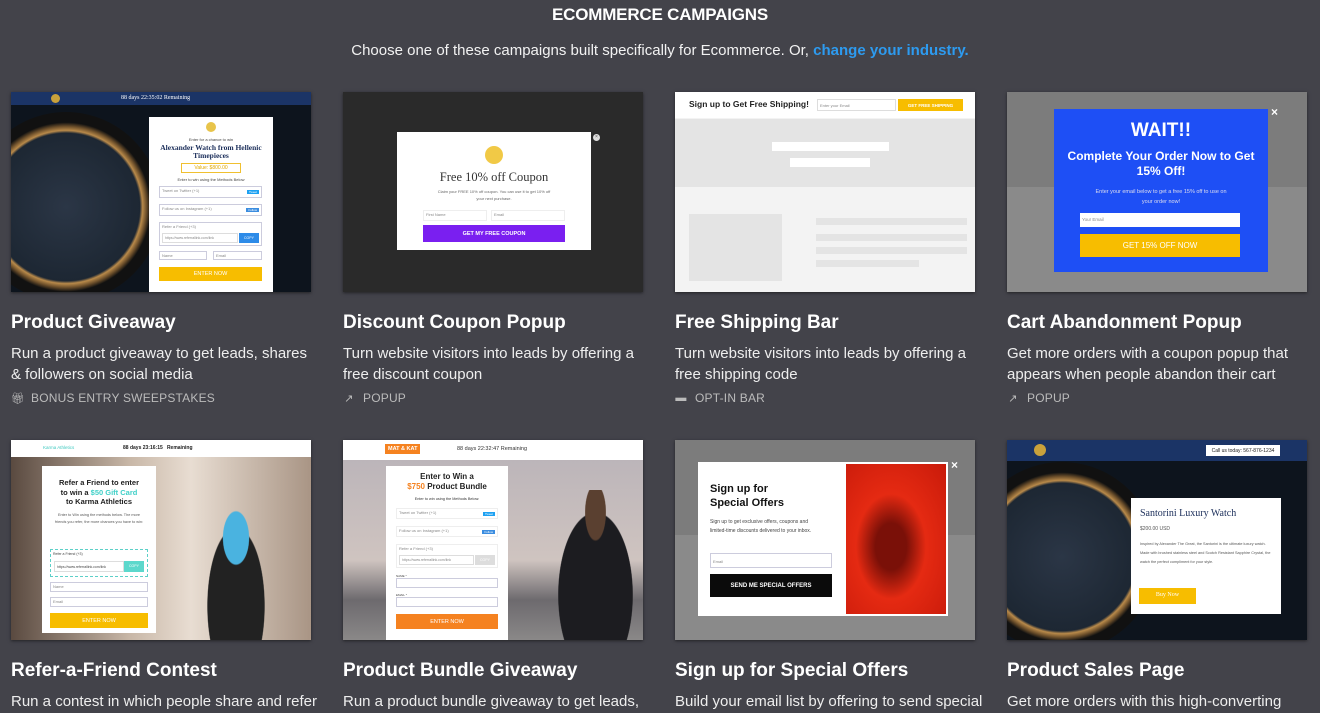 The height and width of the screenshot is (713, 1320). I want to click on card-title: Cart Abandonment Popup, so click(1162, 323).